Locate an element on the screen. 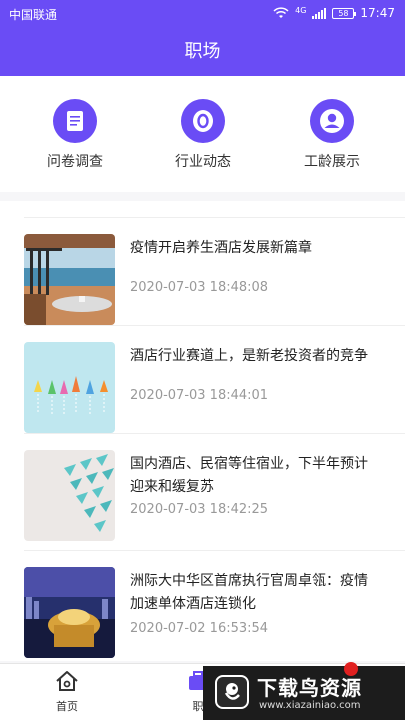 The height and width of the screenshot is (720, 405). news-title: 洲际大中华区首席执行官周卓瓴：疫情加速单体酒店连锁化 is located at coordinates (249, 592).